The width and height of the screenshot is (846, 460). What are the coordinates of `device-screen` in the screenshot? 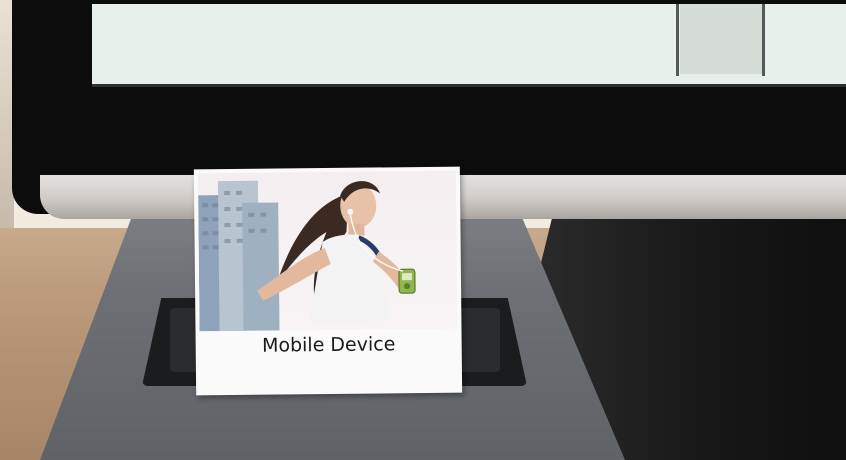 It's located at (406, 277).